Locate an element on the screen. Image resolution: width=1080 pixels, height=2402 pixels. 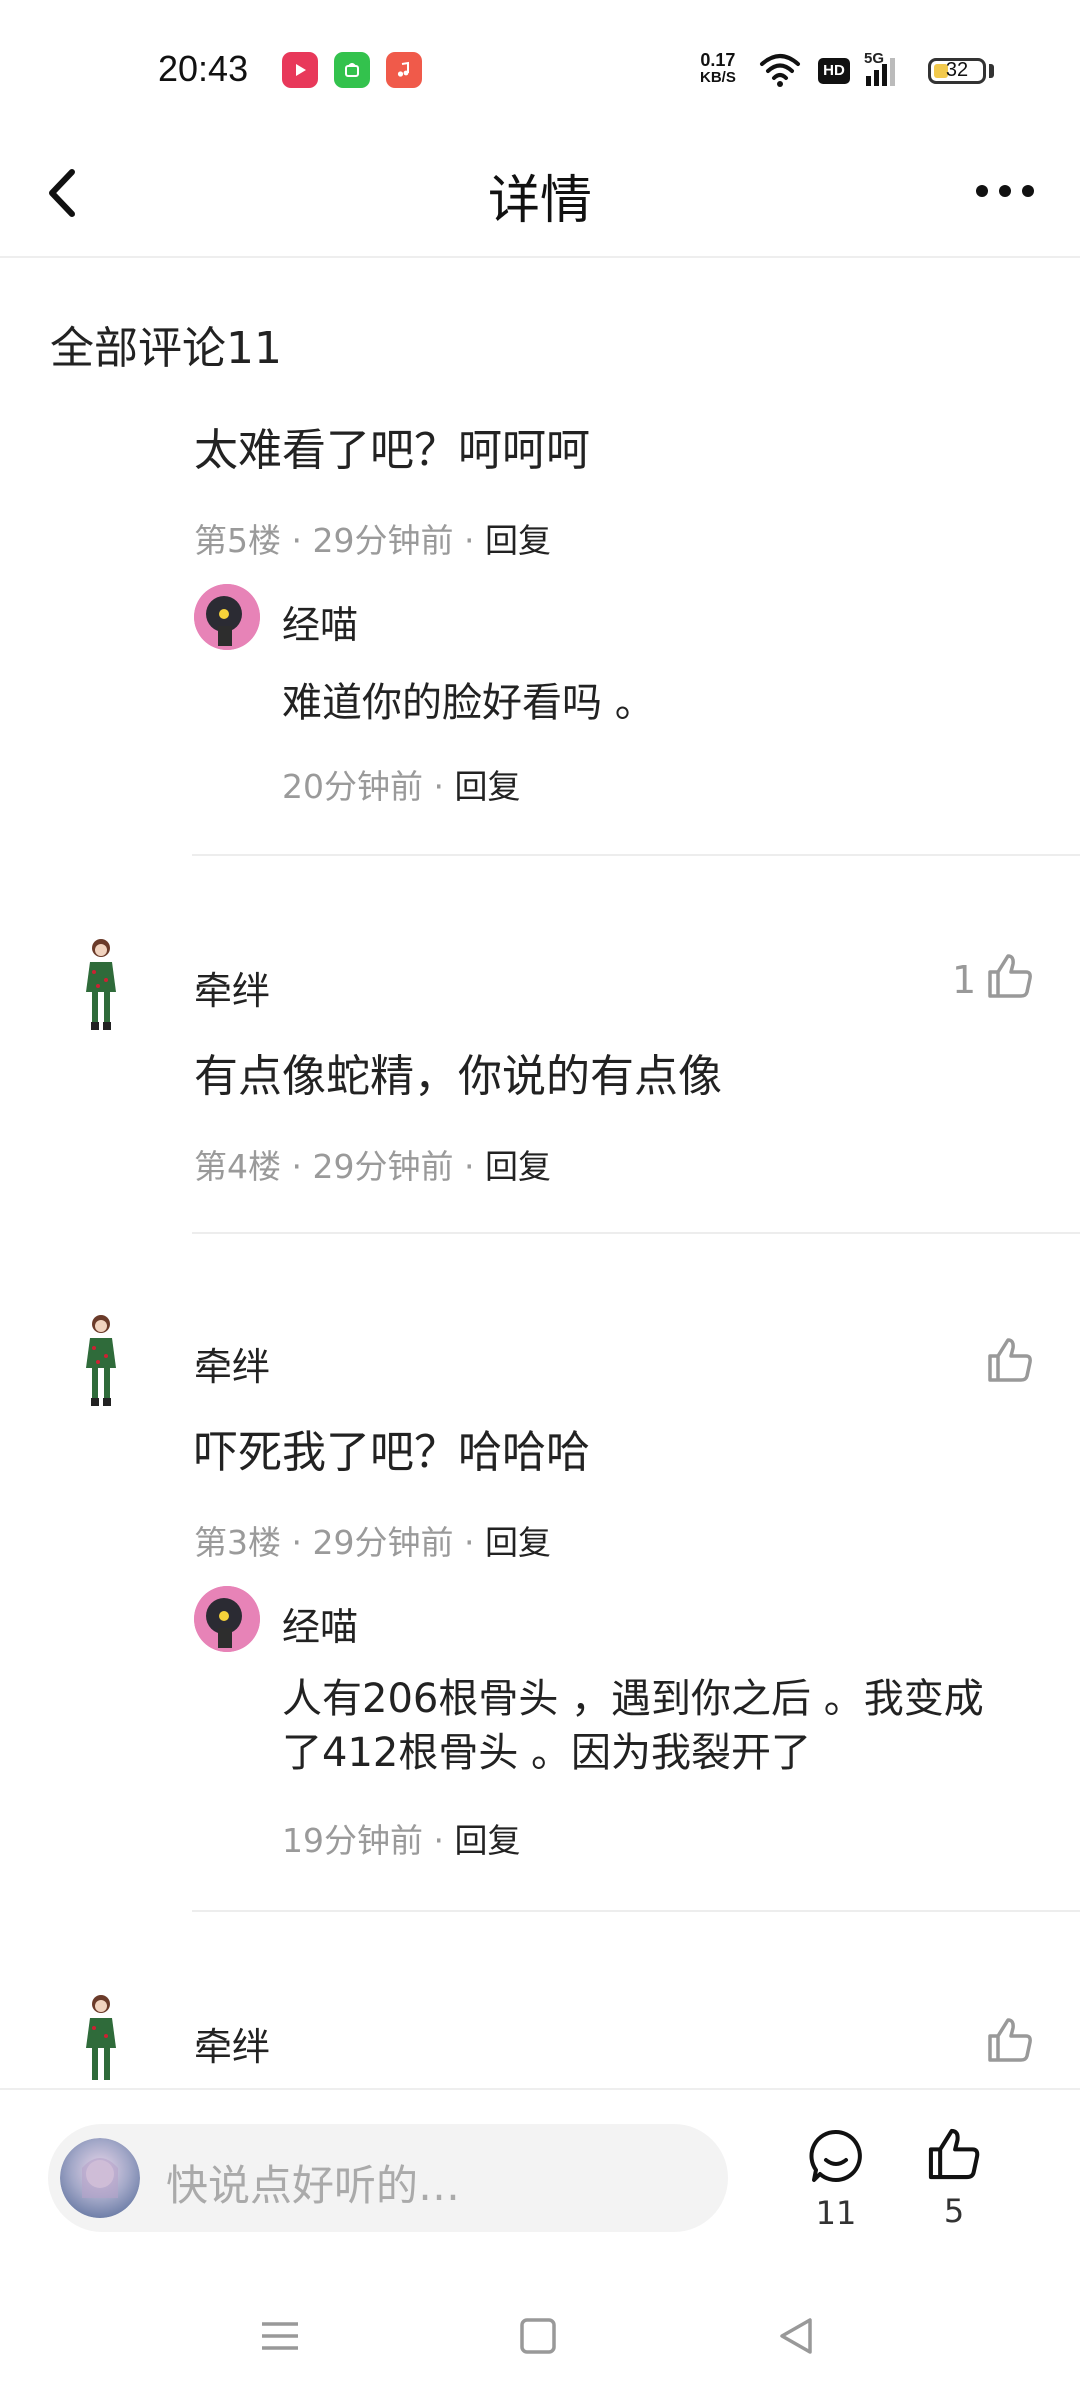
comment-text: 有点像蛇精，你说的有点像 is located at coordinates (458, 1072).